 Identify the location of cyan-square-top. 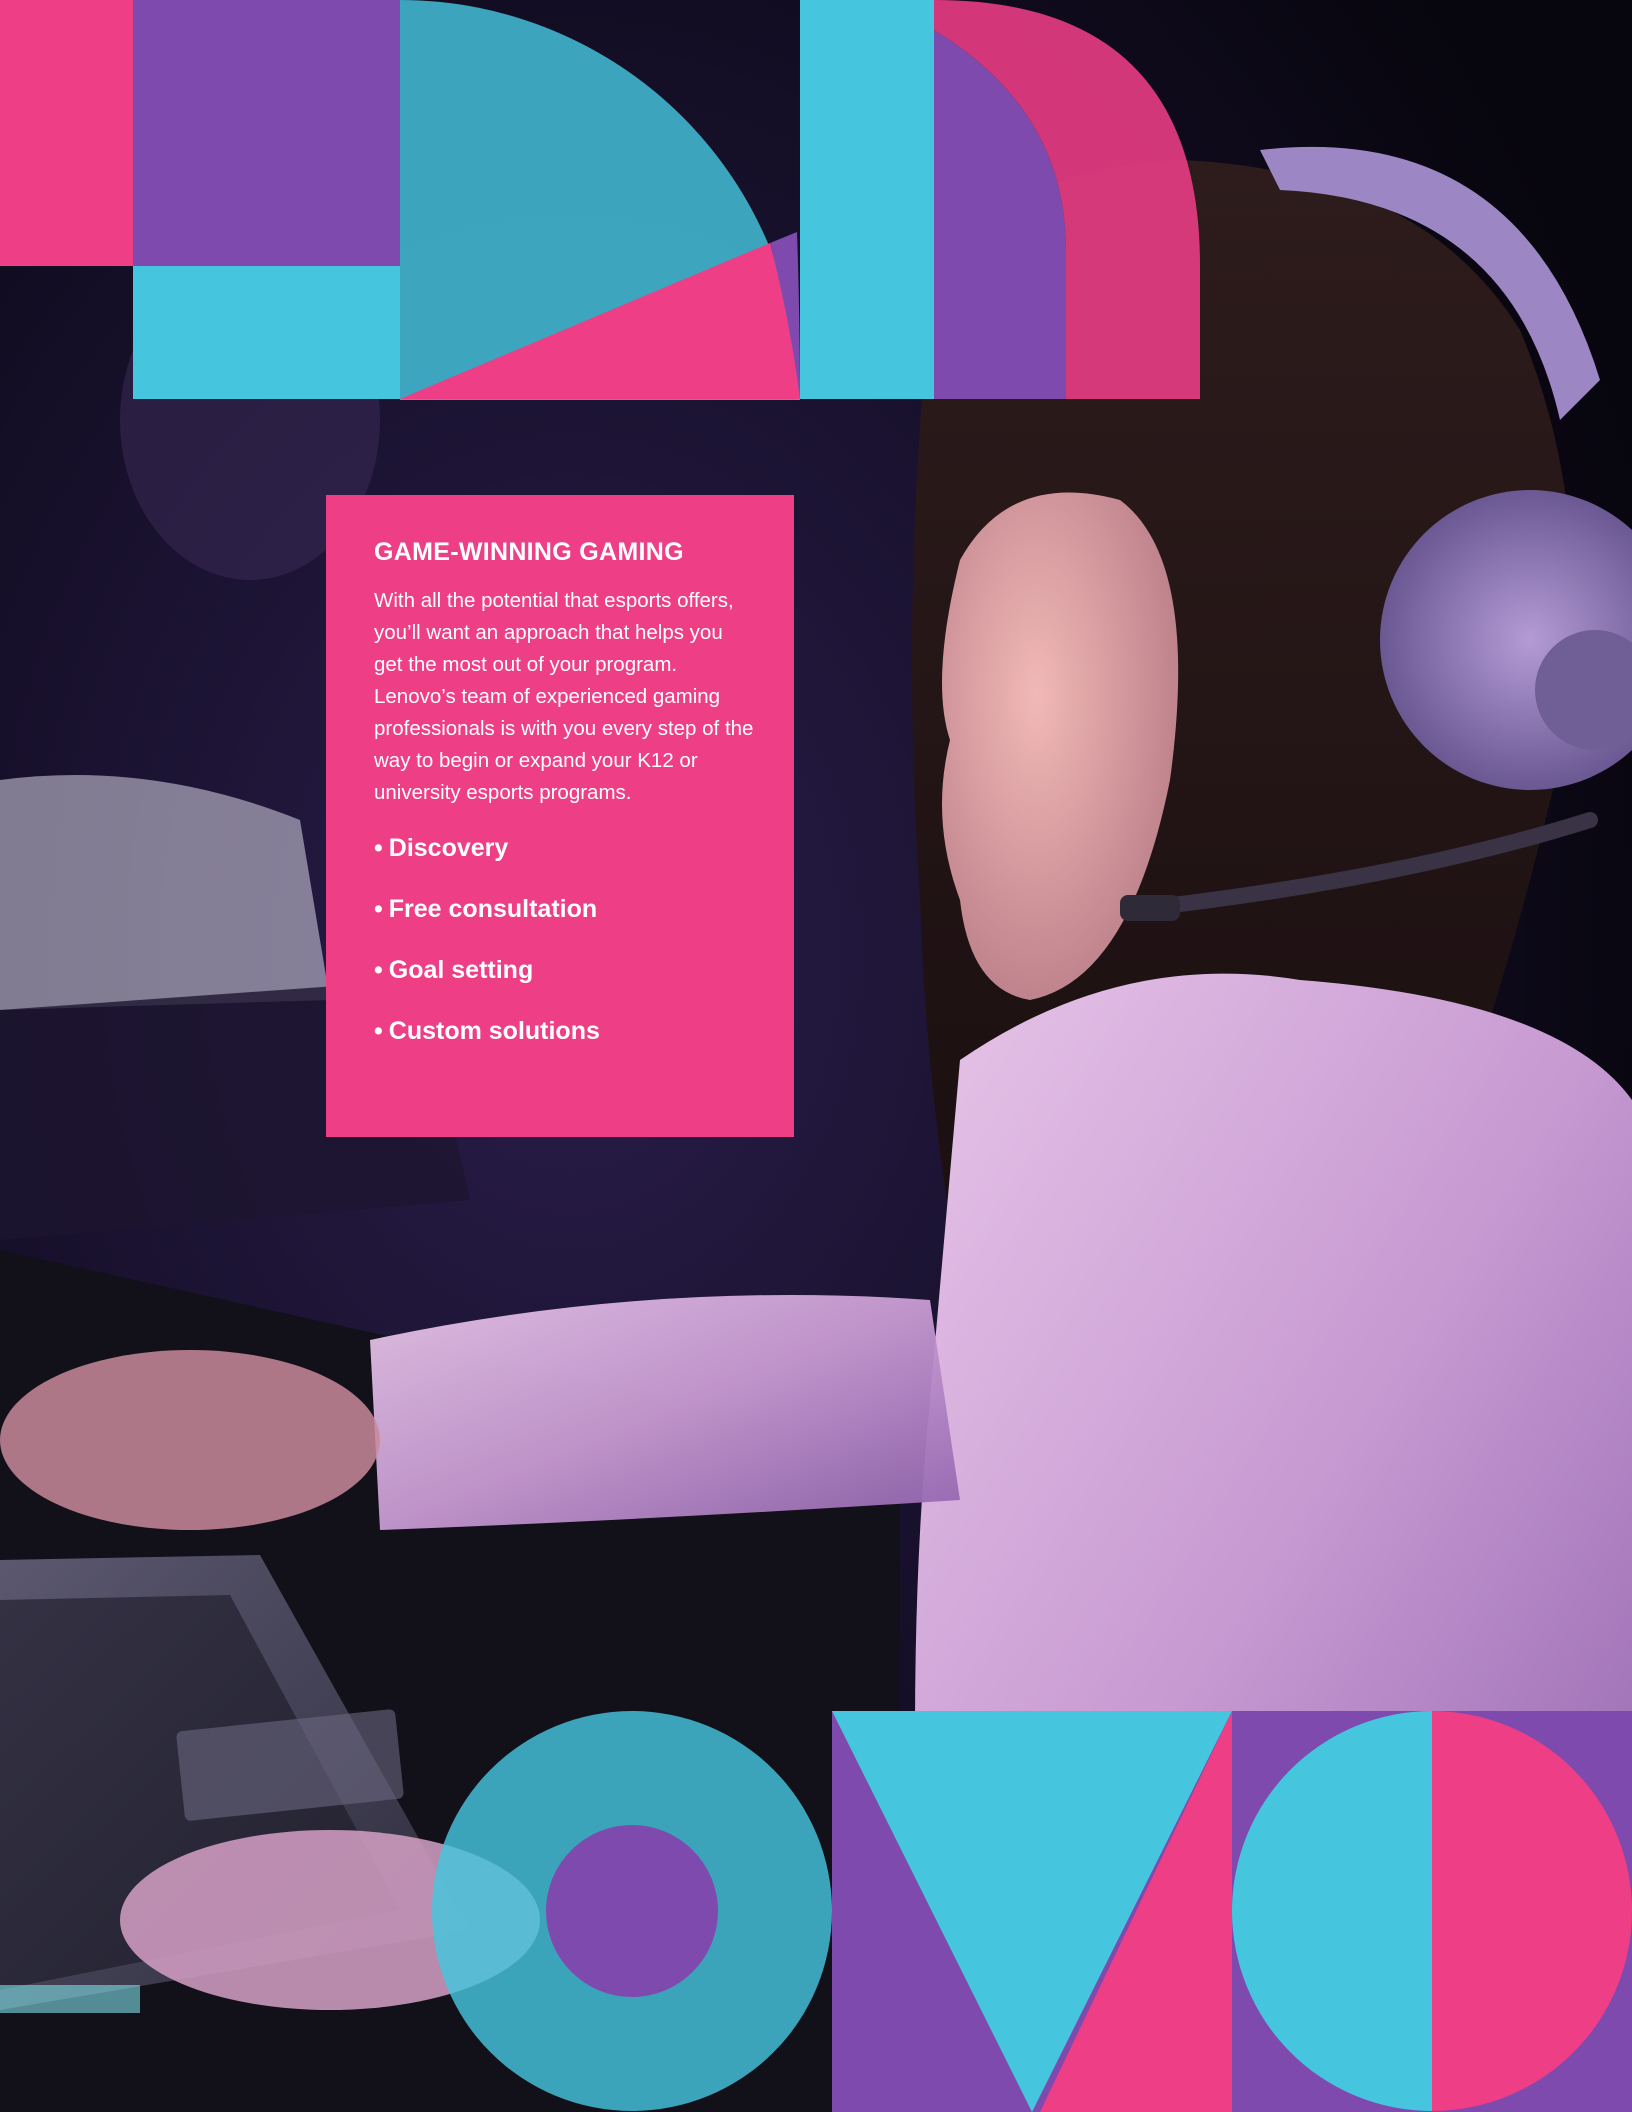
(266, 332).